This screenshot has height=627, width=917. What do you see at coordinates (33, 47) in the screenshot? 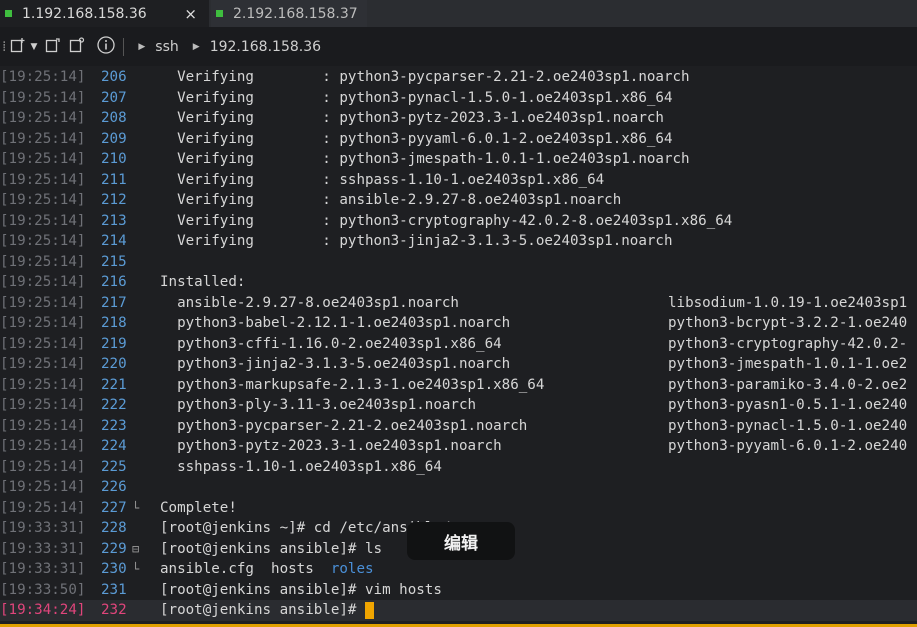
I see `chevron-down-icon: ▼` at bounding box center [33, 47].